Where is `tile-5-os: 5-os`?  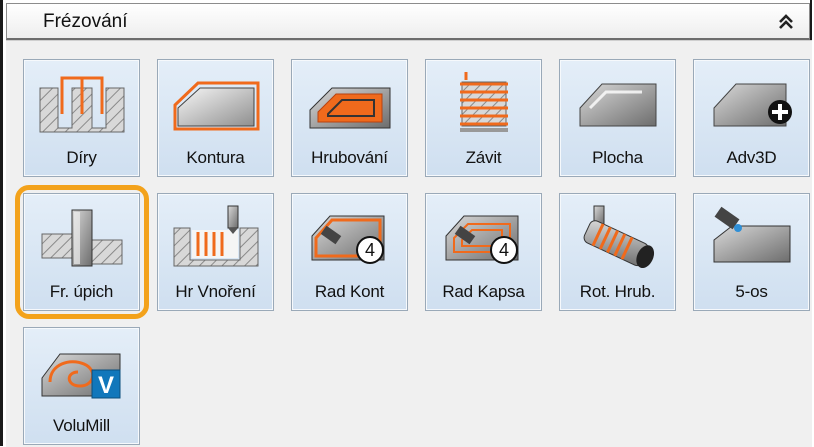
tile-5-os: 5-os is located at coordinates (751, 252).